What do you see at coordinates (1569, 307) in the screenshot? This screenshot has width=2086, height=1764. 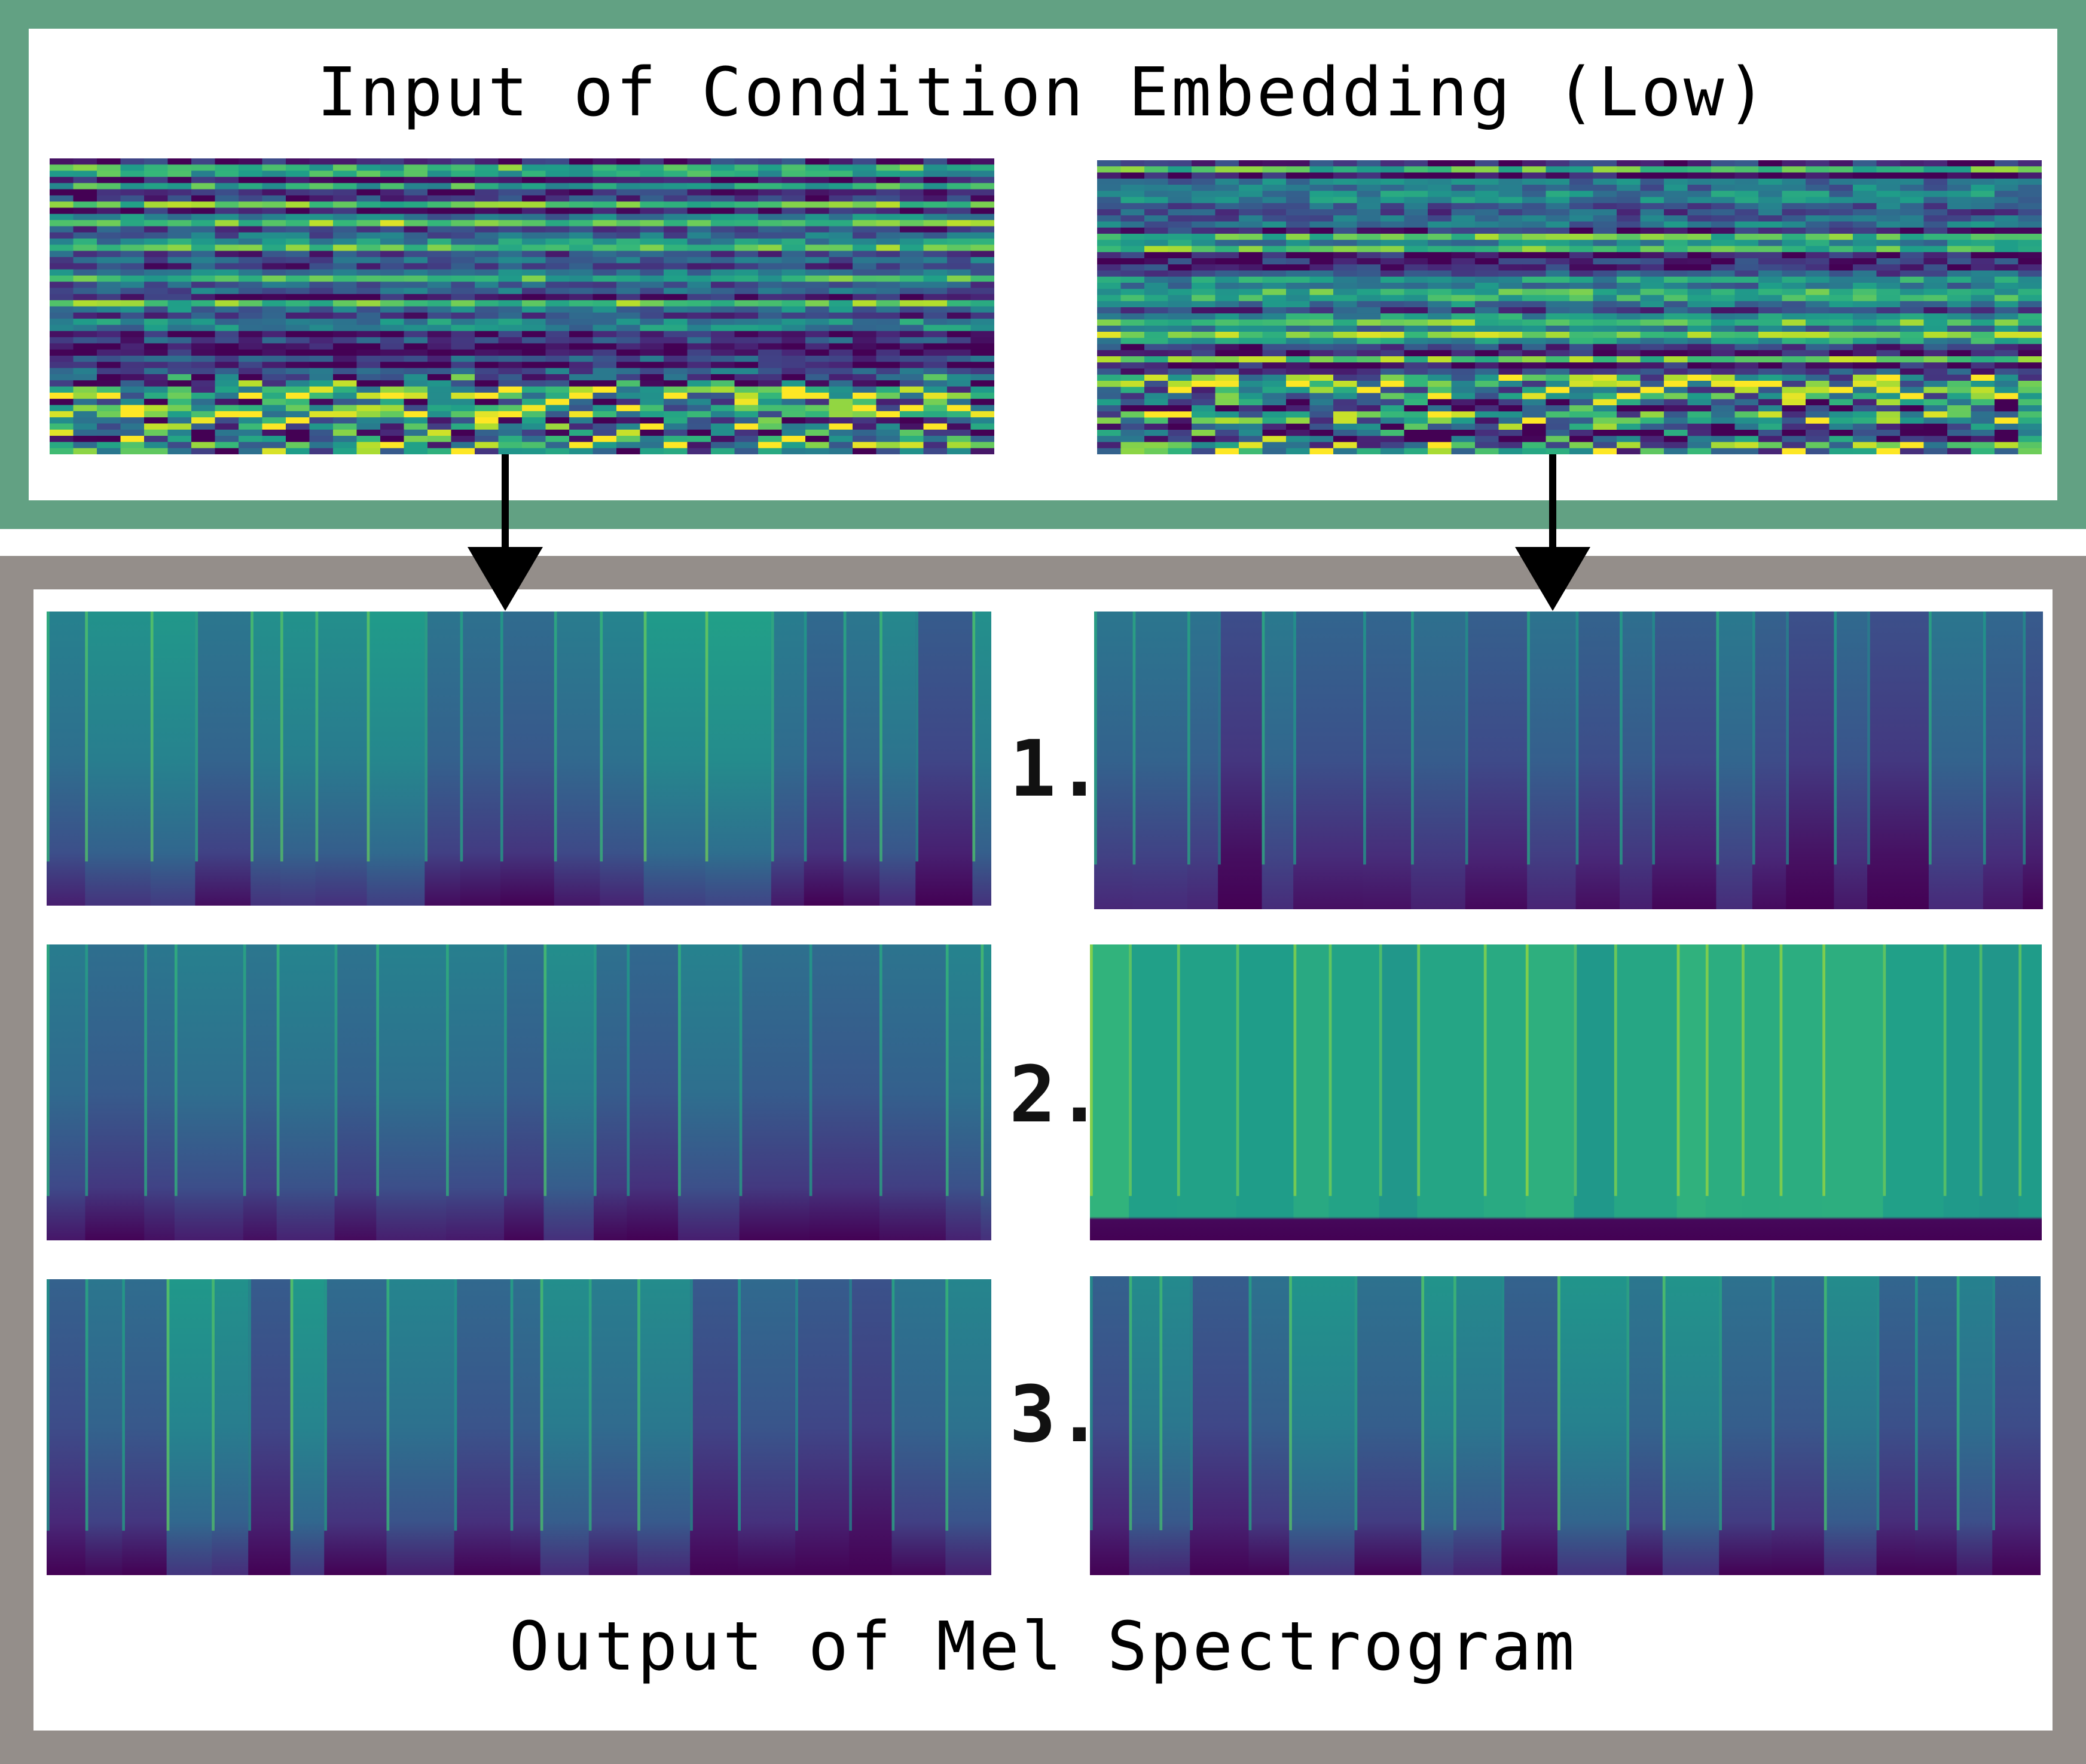 I see `condition-embedding-right` at bounding box center [1569, 307].